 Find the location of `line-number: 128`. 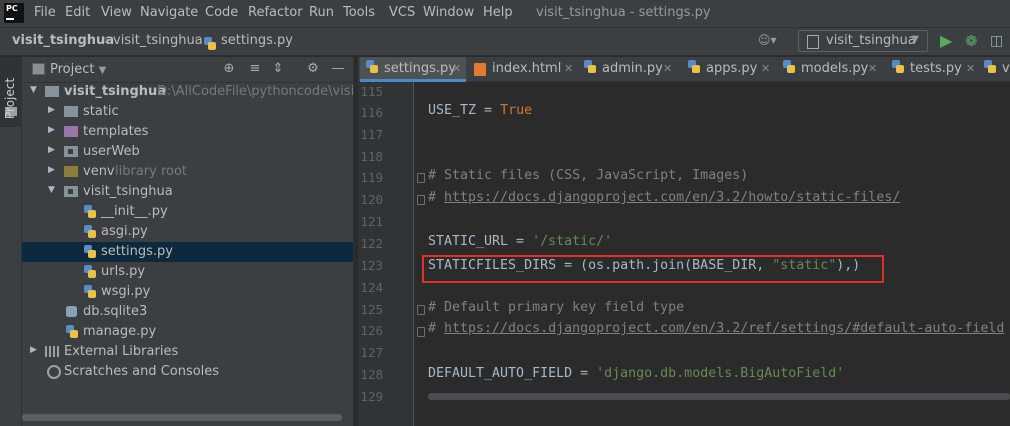

line-number: 128 is located at coordinates (371, 374).